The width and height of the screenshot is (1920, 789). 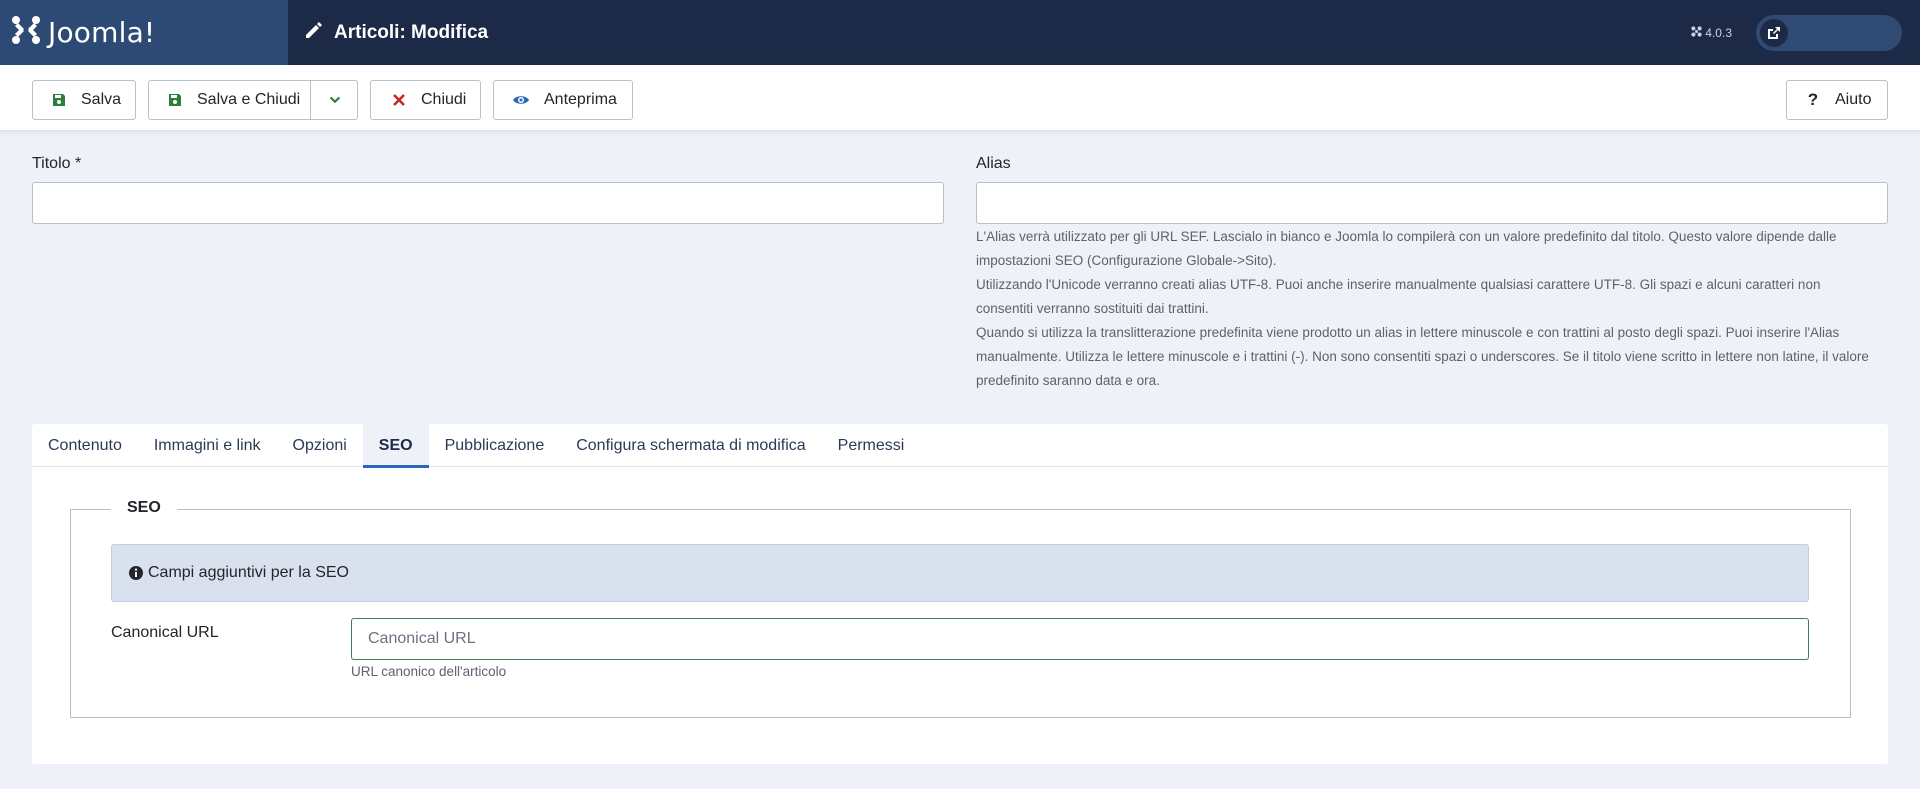 I want to click on help-label: Aiuto, so click(x=1853, y=99).